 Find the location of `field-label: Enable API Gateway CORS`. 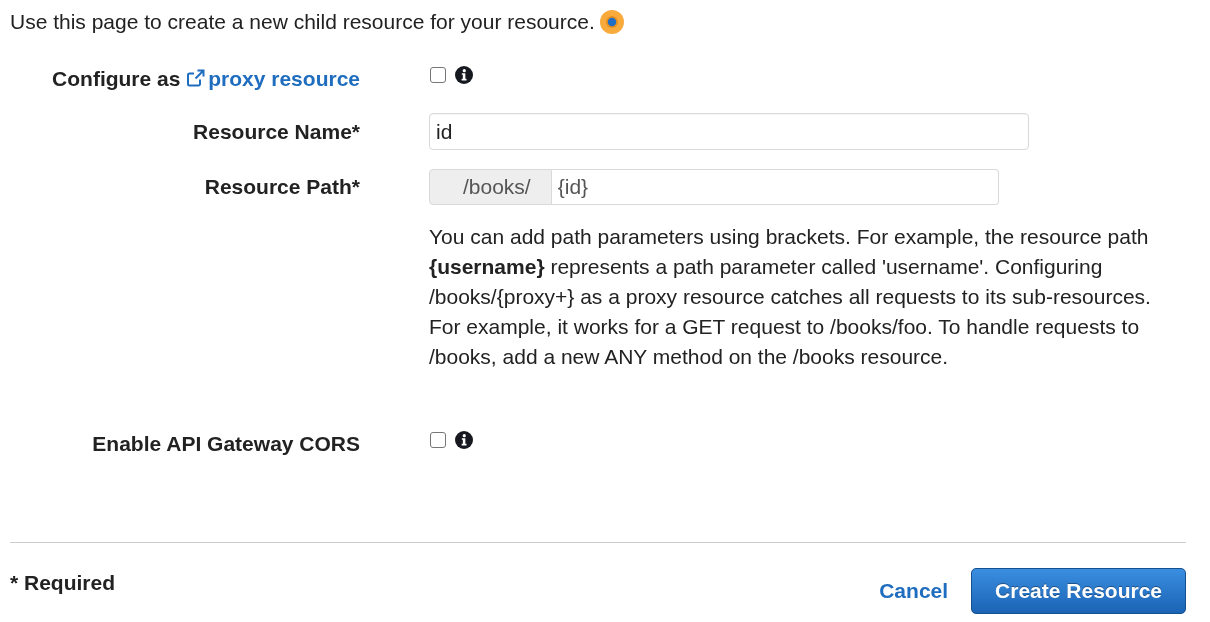

field-label: Enable API Gateway CORS is located at coordinates (226, 443).